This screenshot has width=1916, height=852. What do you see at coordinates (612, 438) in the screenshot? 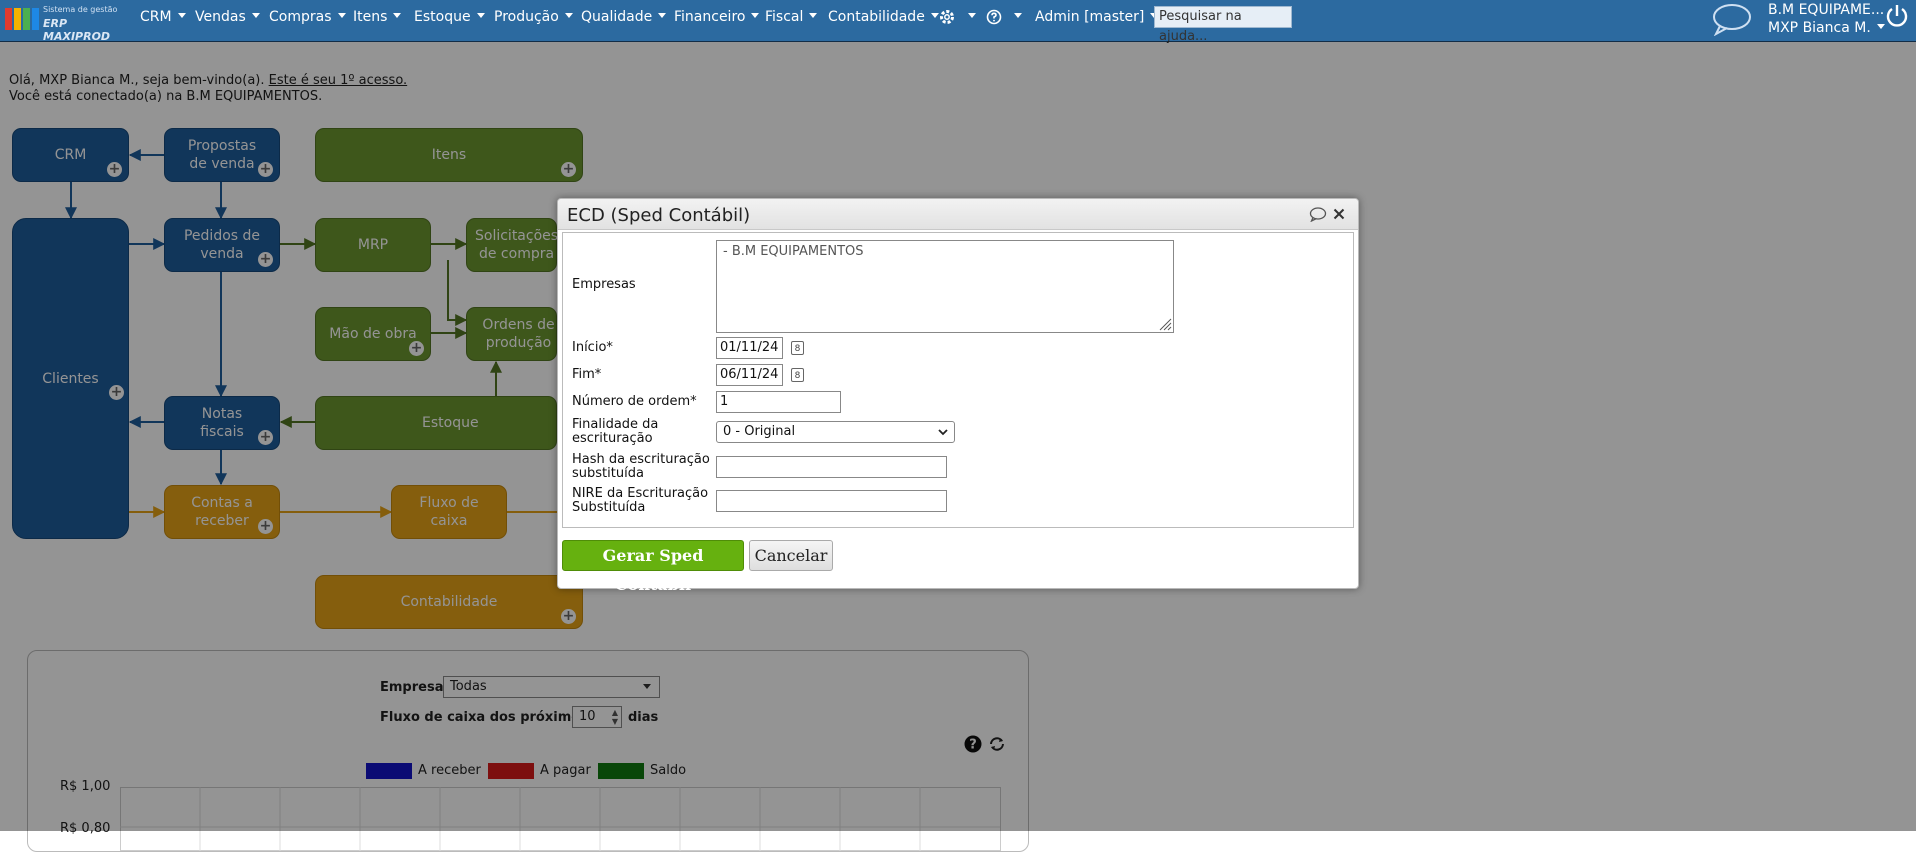
I see `label-line: escrituração` at bounding box center [612, 438].